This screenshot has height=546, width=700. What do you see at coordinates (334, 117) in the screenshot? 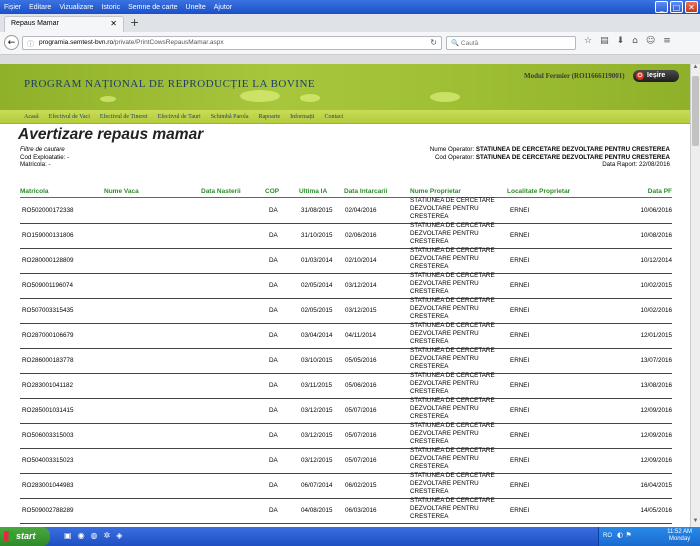
I see `nav-contact: Contact` at bounding box center [334, 117].